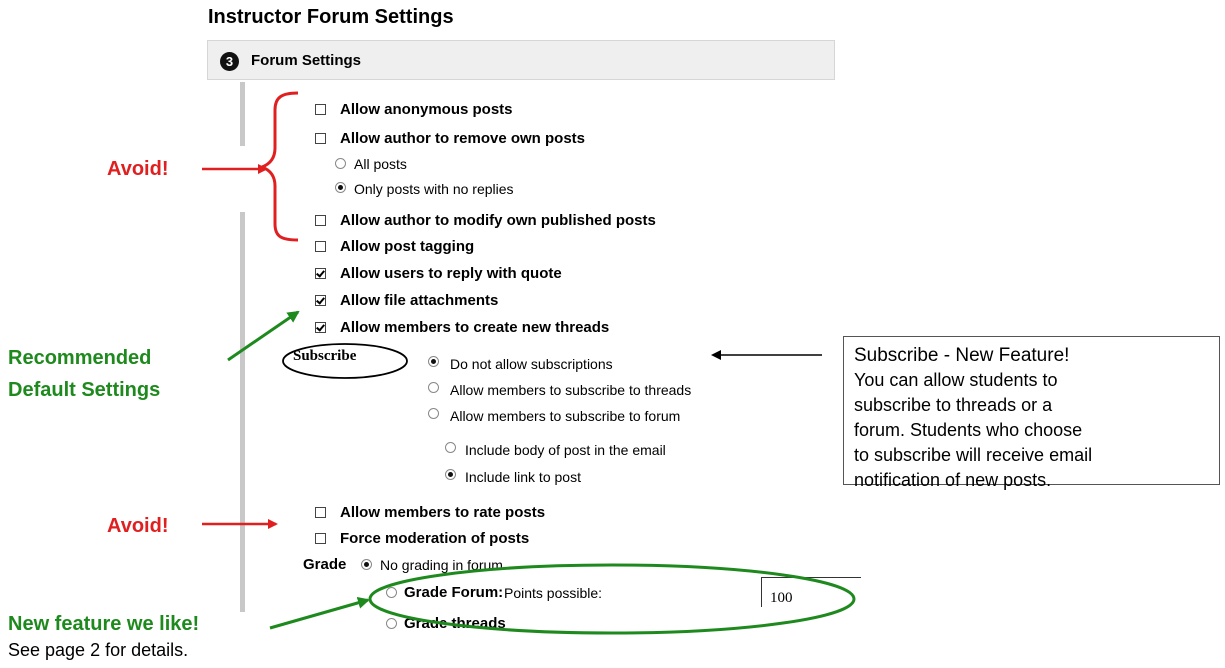 The height and width of the screenshot is (668, 1225). I want to click on avoid-bracket, so click(278, 166).